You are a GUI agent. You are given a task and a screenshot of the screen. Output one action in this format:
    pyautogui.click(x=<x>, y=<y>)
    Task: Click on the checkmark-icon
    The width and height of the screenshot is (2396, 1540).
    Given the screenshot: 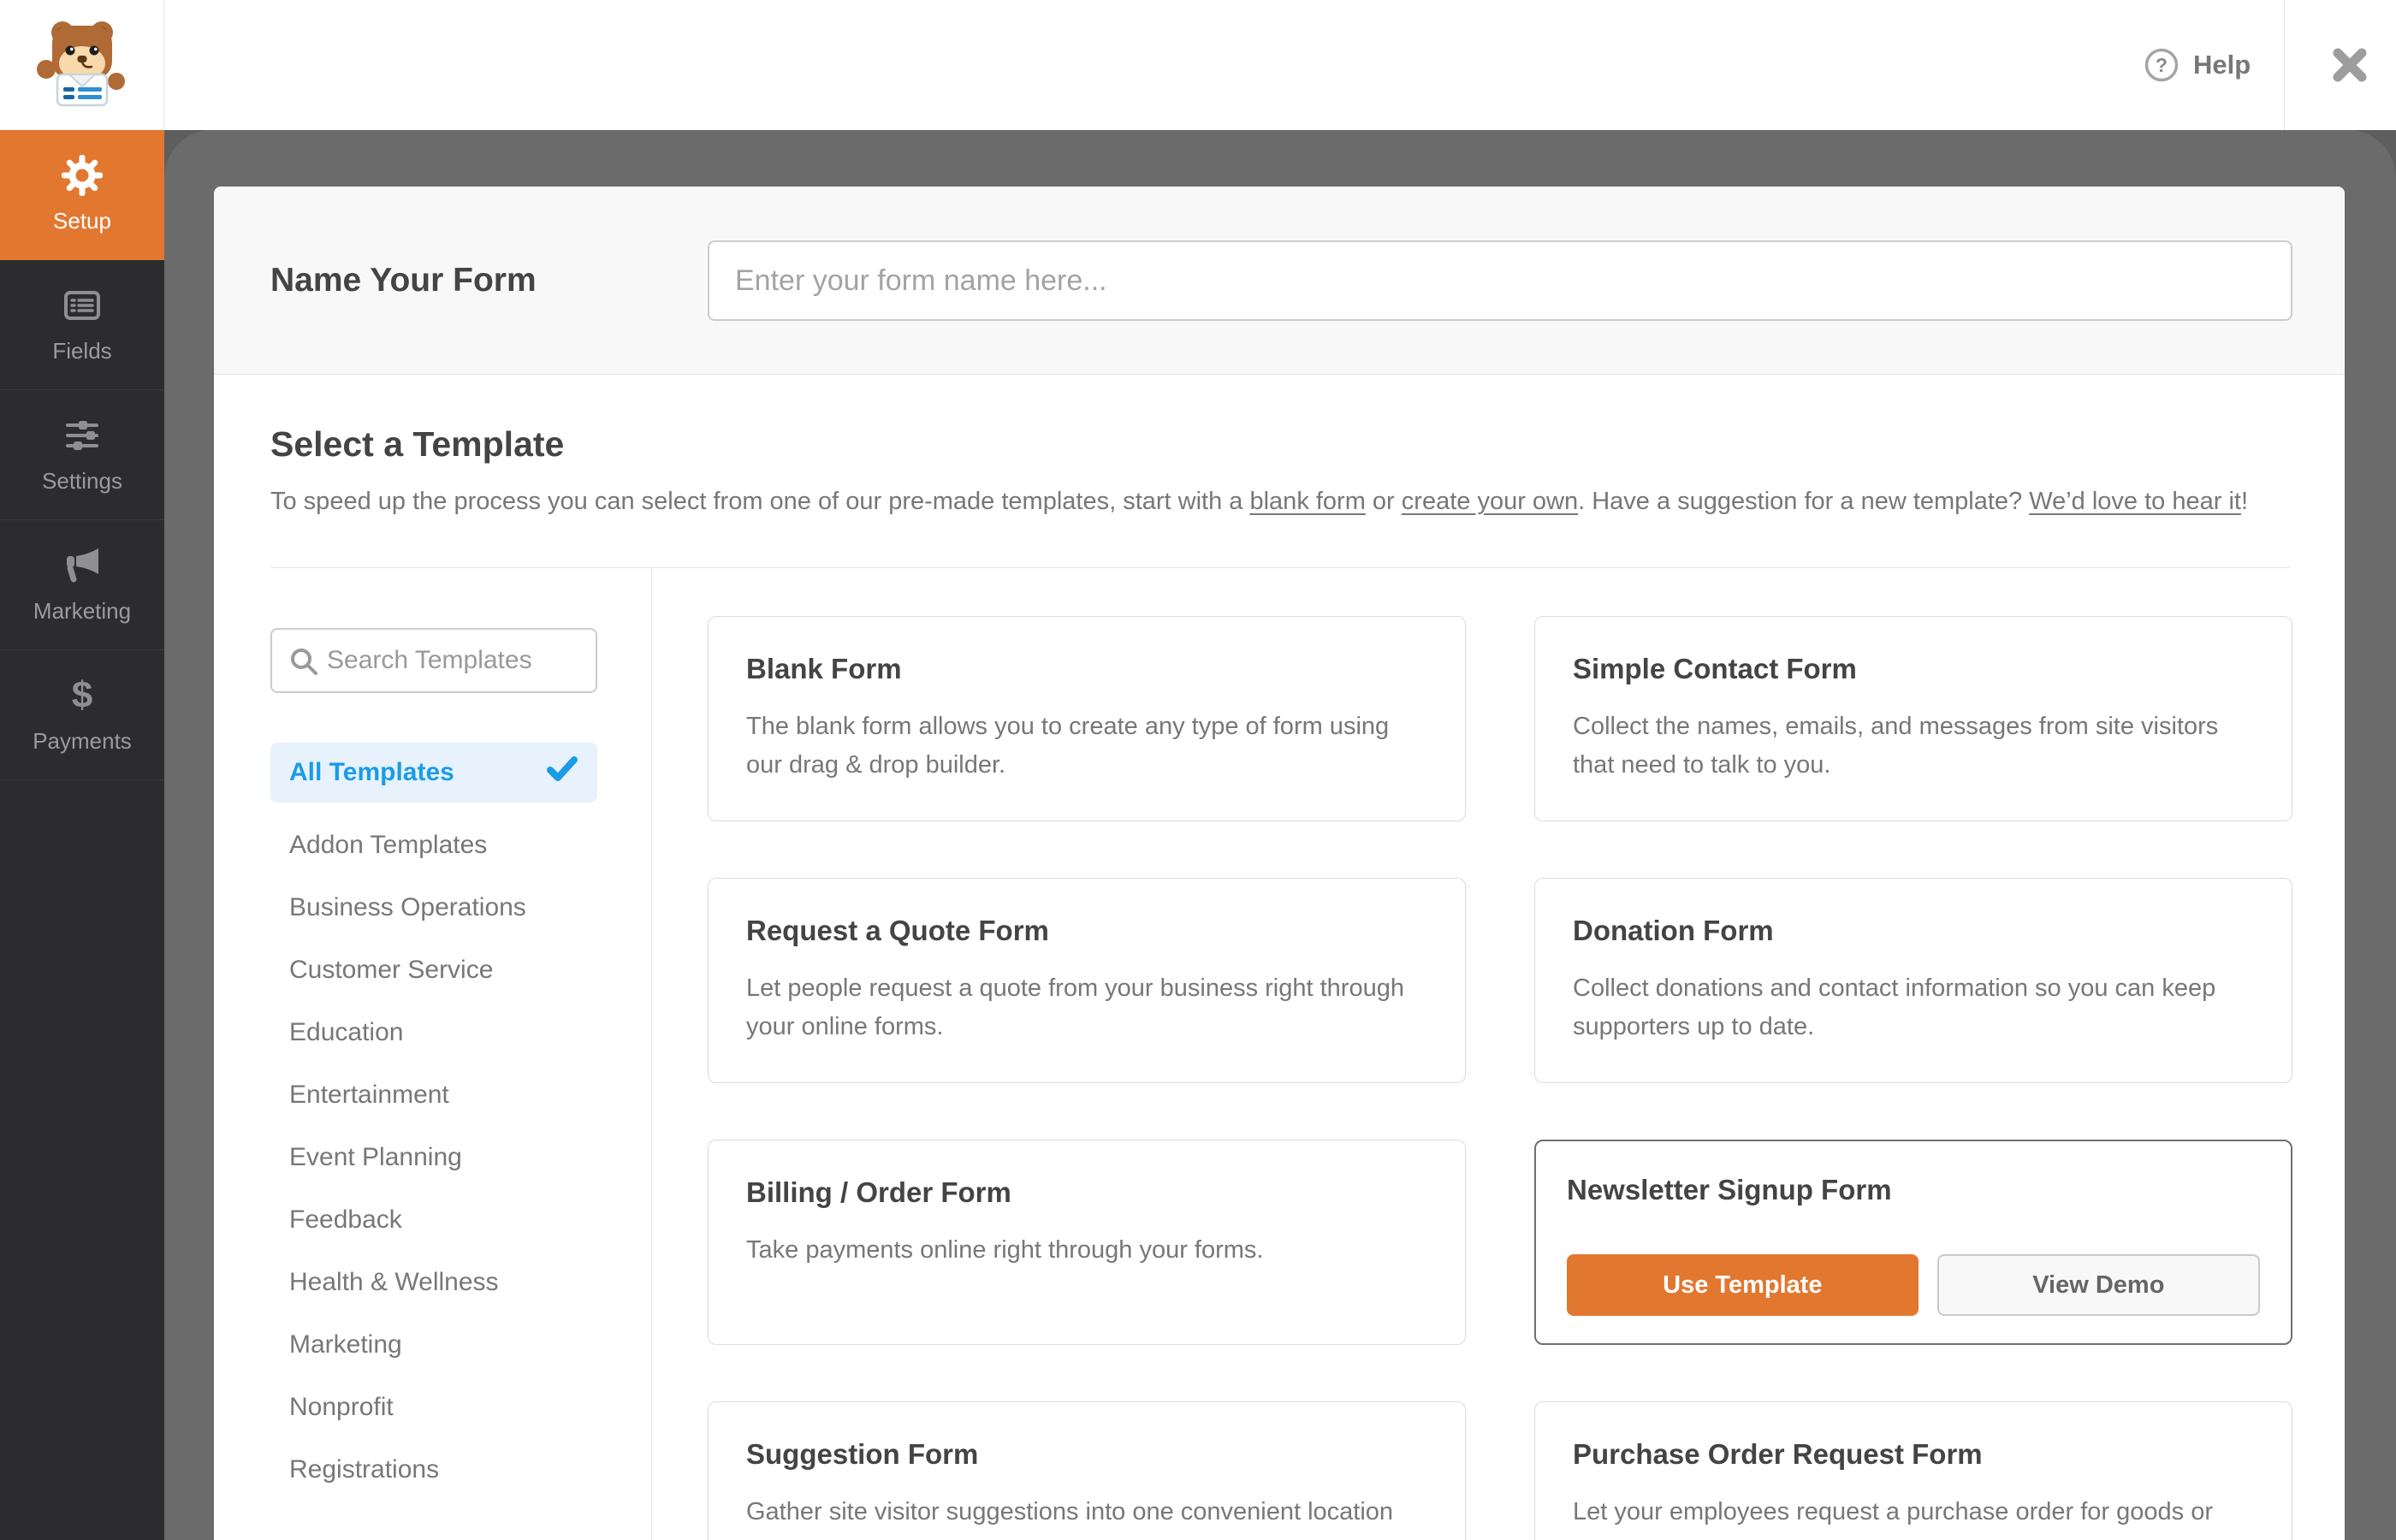 What is the action you would take?
    pyautogui.click(x=562, y=773)
    